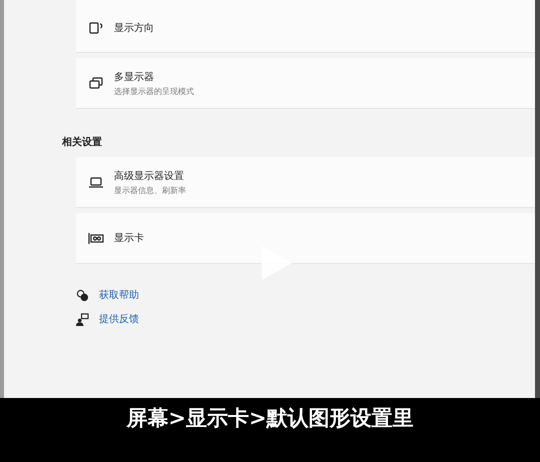  I want to click on settings-card: 显示方向, so click(305, 26).